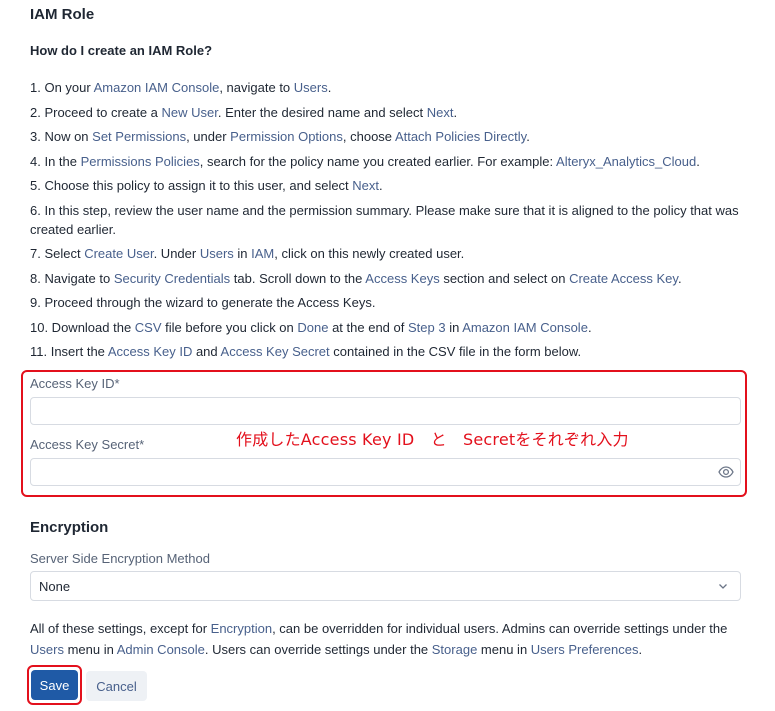 This screenshot has height=711, width=775. Describe the element at coordinates (69, 527) in the screenshot. I see `encryption-title: Encryption` at that location.